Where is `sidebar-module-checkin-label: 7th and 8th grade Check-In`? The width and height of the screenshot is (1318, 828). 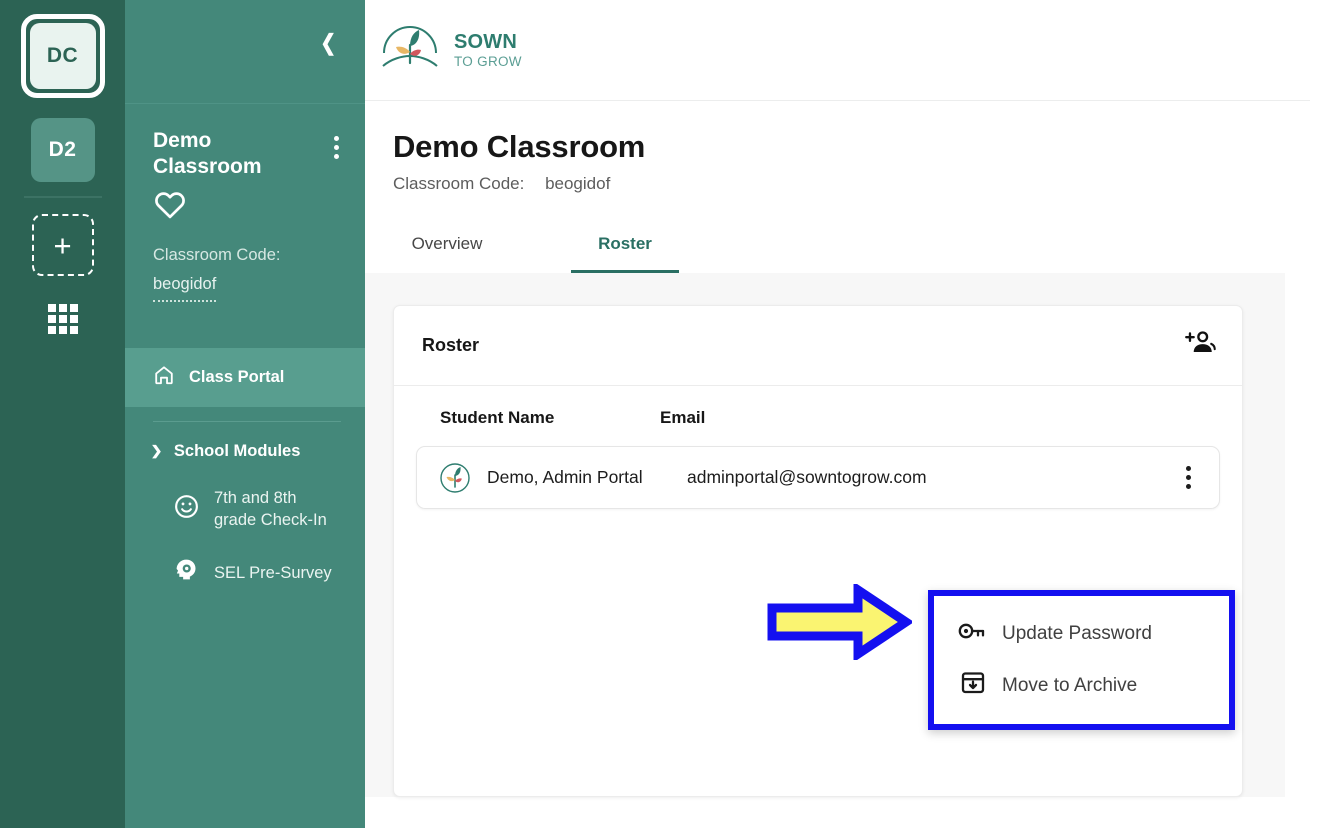
sidebar-module-checkin-label: 7th and 8th grade Check-In is located at coordinates (270, 509).